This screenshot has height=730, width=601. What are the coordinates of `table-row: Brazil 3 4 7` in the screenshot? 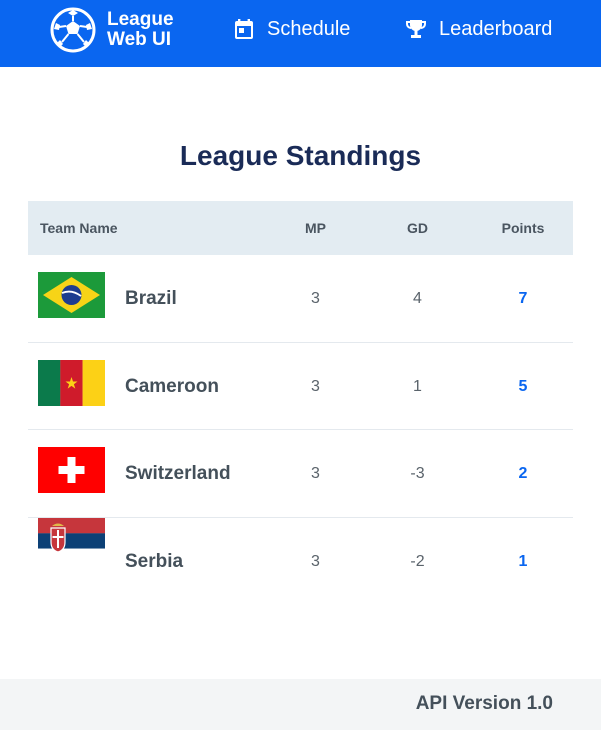 It's located at (300, 299).